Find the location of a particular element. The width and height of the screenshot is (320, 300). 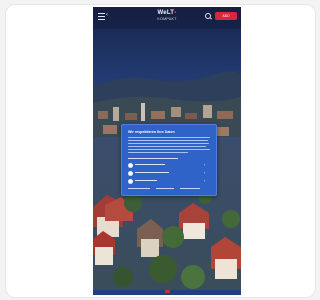

logo-text: WeLT is located at coordinates (166, 13).